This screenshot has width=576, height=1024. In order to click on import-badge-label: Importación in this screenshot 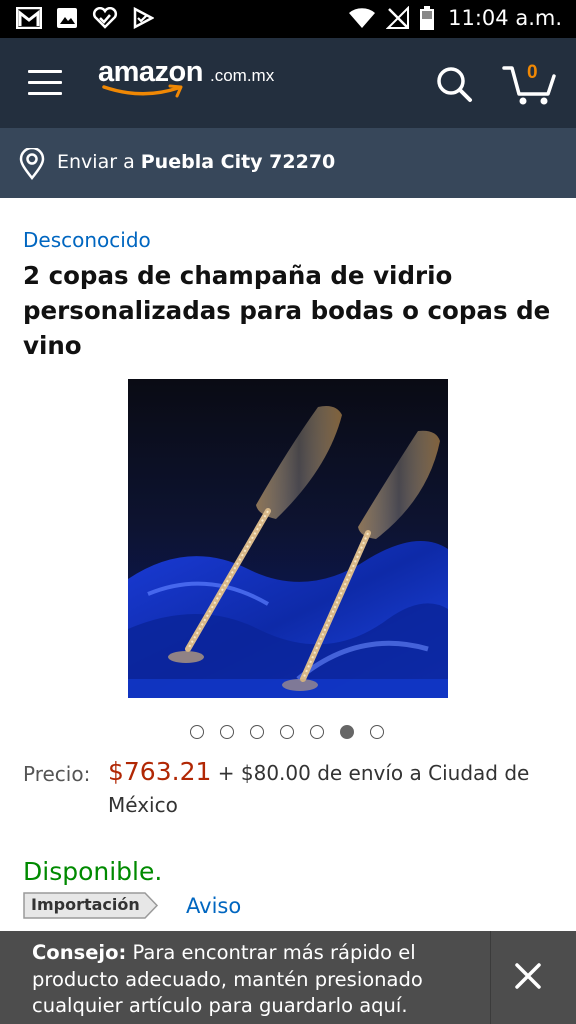, I will do `click(85, 904)`.